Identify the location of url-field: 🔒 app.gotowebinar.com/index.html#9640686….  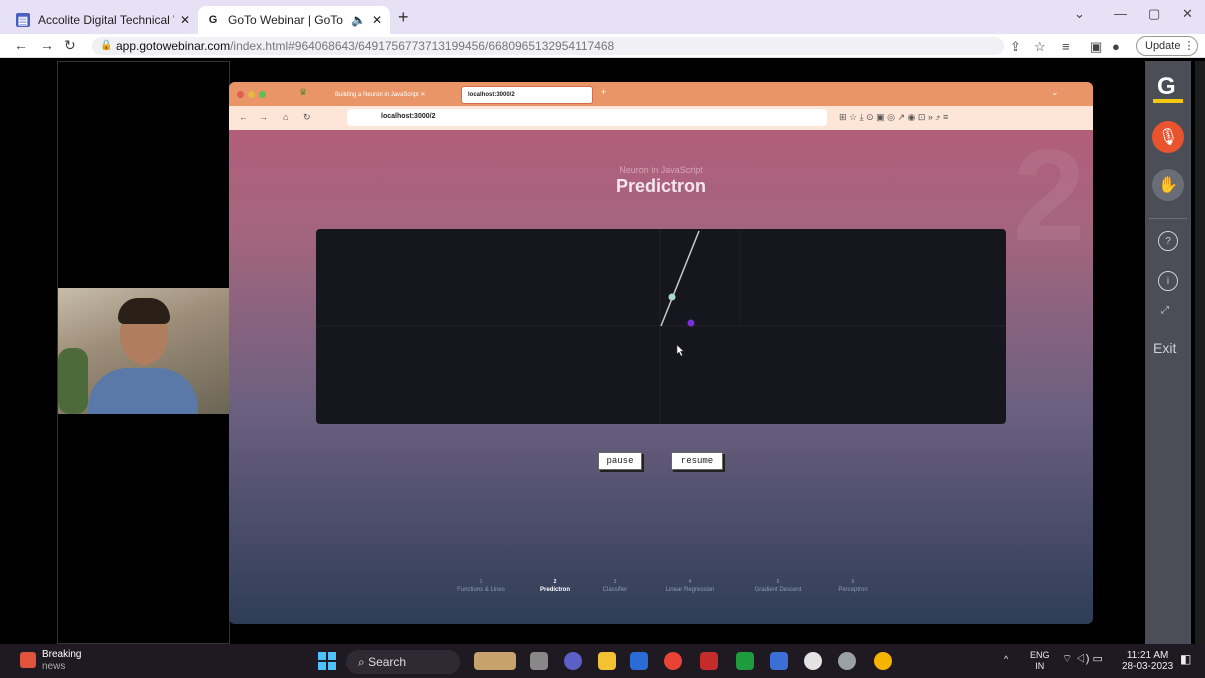
(548, 46).